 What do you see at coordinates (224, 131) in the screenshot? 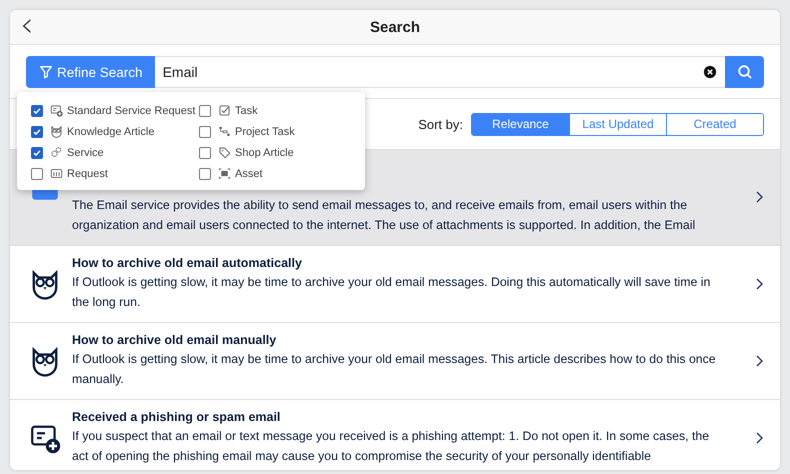
I see `hierarchy-icon` at bounding box center [224, 131].